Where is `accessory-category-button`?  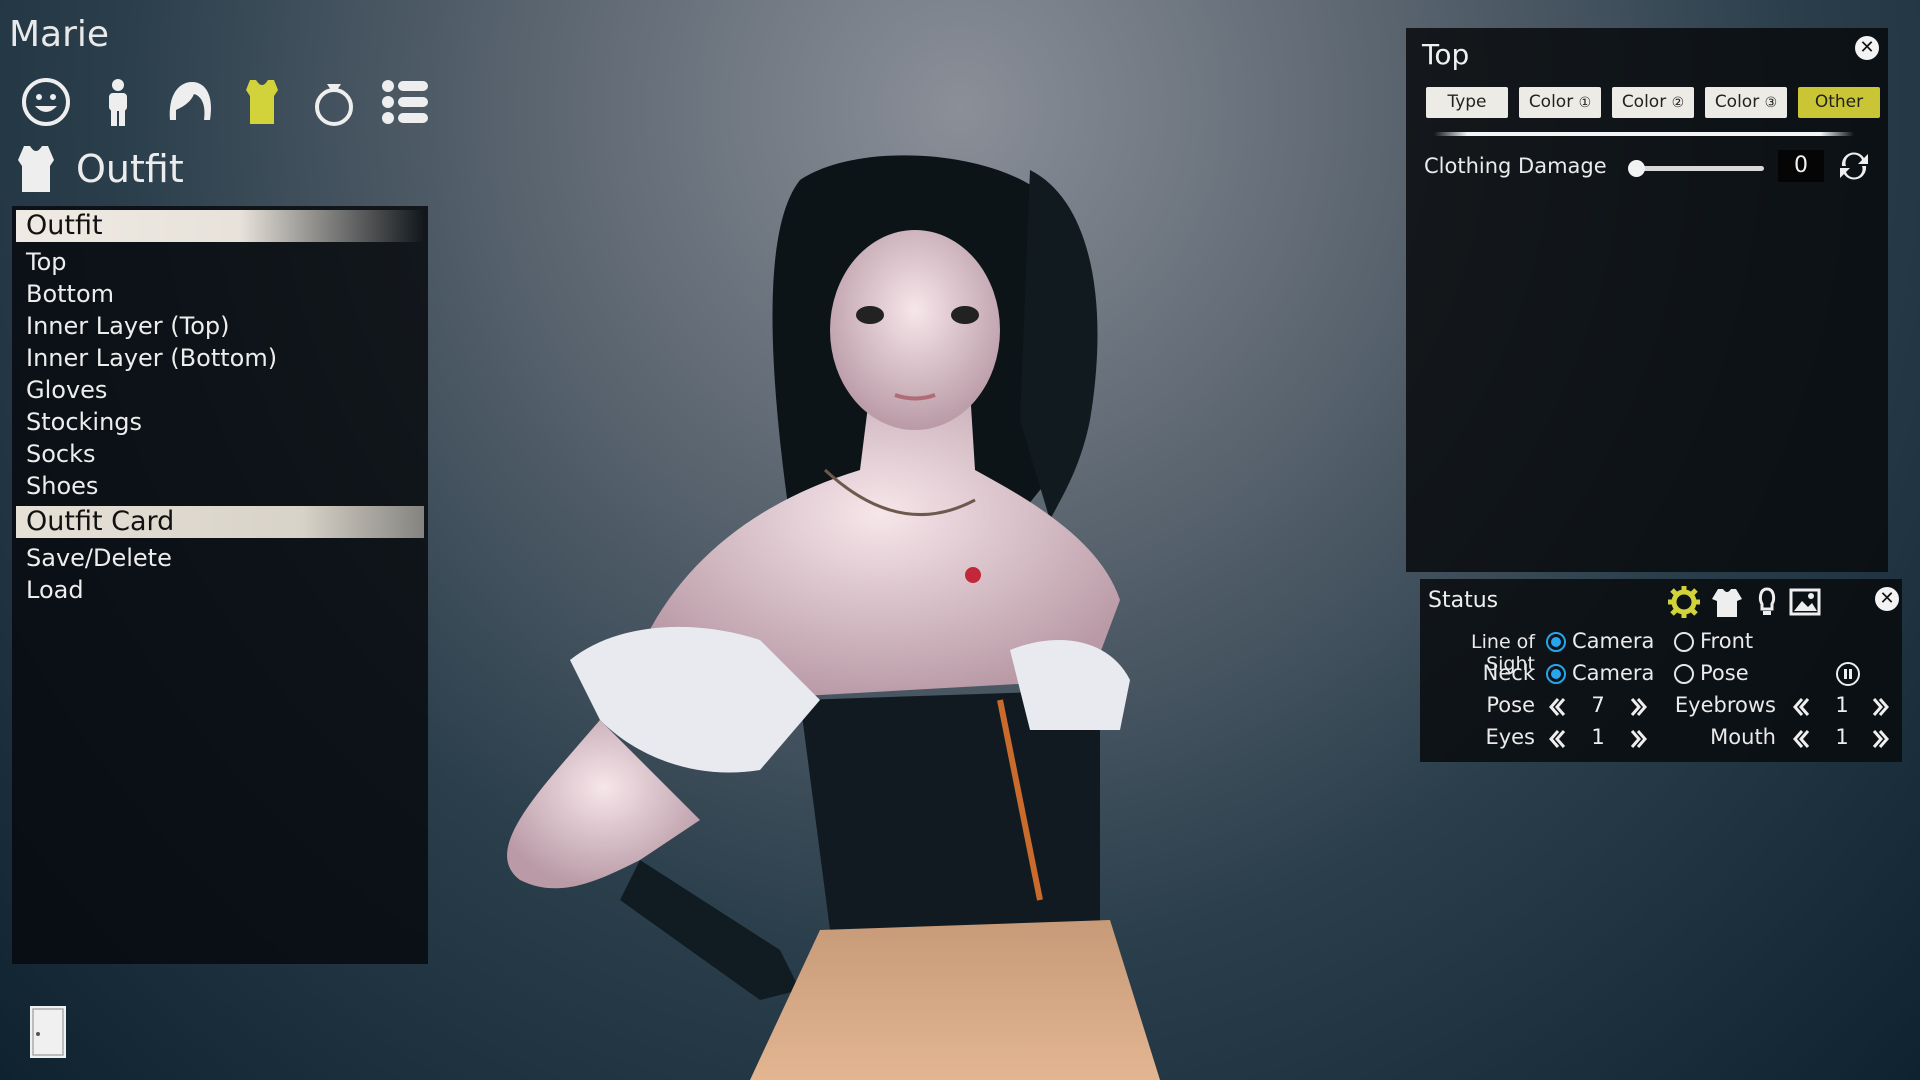
accessory-category-button is located at coordinates (334, 102).